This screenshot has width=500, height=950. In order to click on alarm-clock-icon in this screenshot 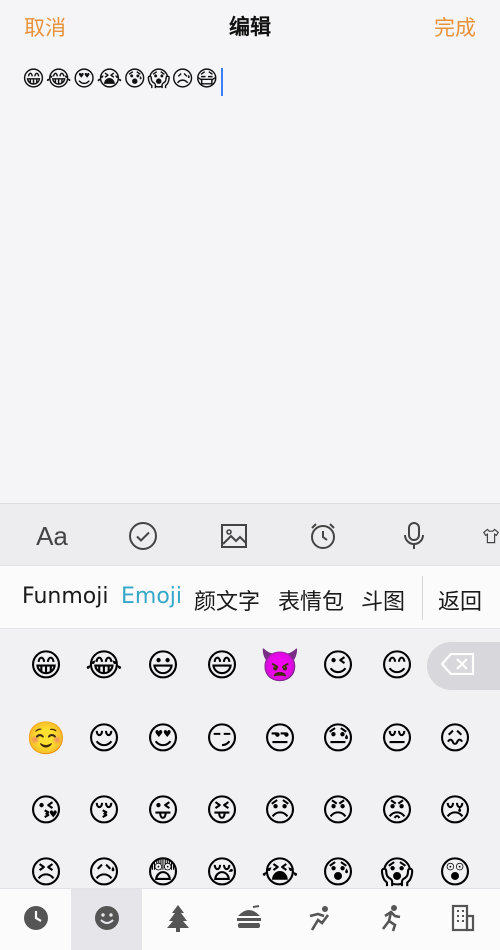, I will do `click(323, 536)`.